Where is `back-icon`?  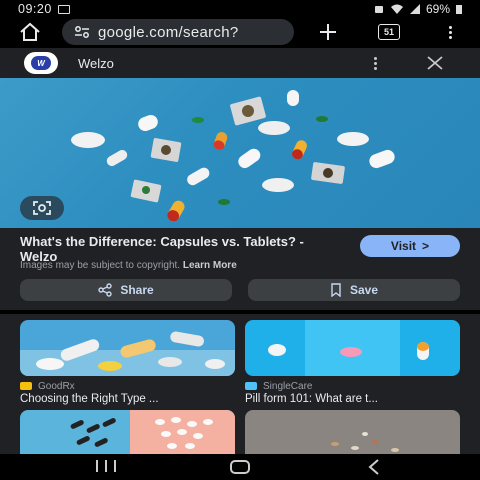
back-icon is located at coordinates (374, 467).